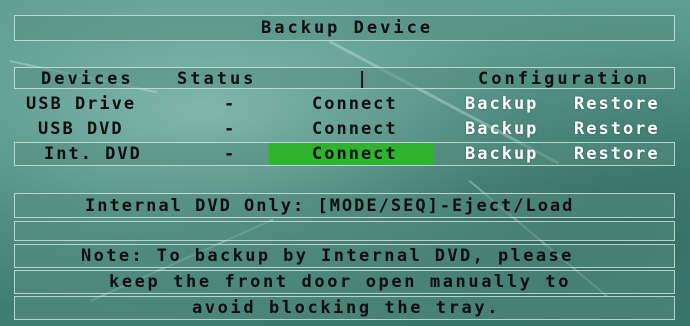  Describe the element at coordinates (330, 206) in the screenshot. I see `internal-dvd-hint: Internal DVD Only: [MODE/SEQ]-Eject/Load` at that location.